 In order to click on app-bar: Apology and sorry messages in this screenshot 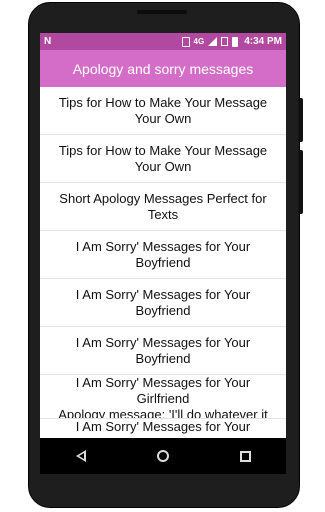, I will do `click(163, 68)`.